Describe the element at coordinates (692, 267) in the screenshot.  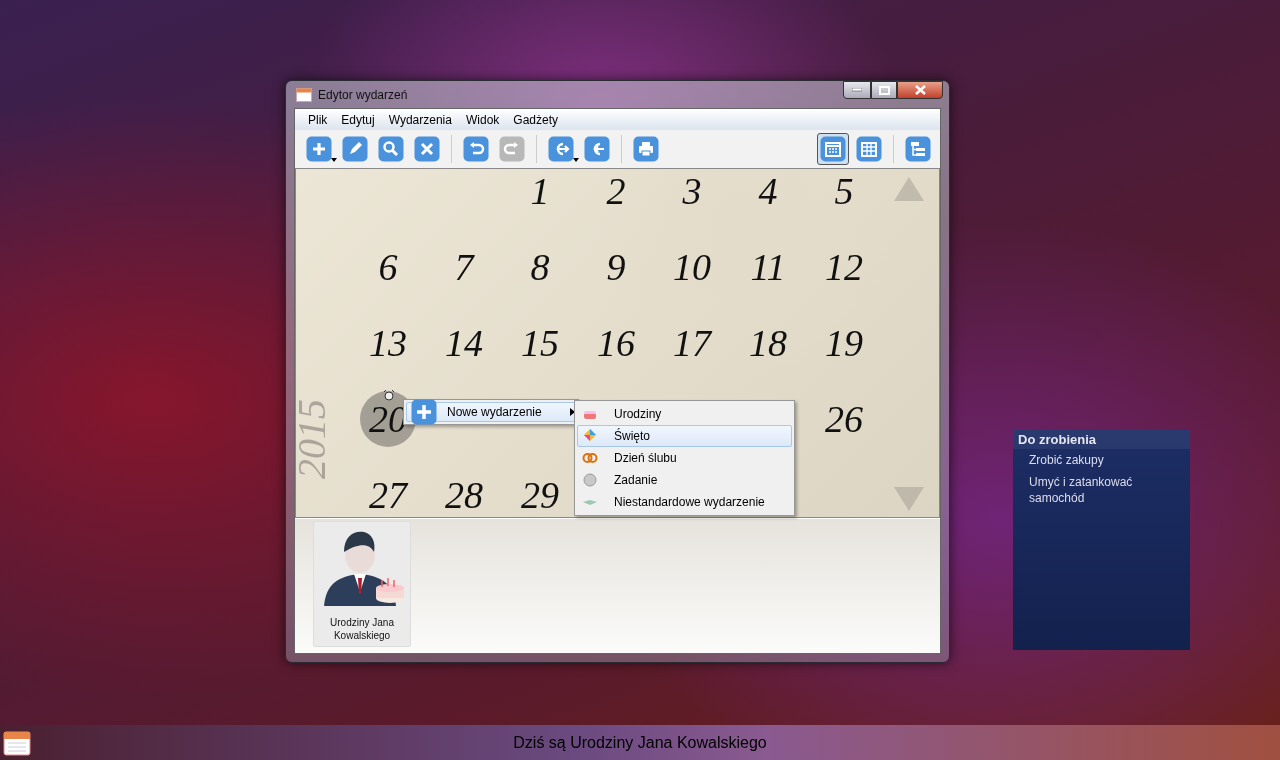
I see `calendar-day: 10` at that location.